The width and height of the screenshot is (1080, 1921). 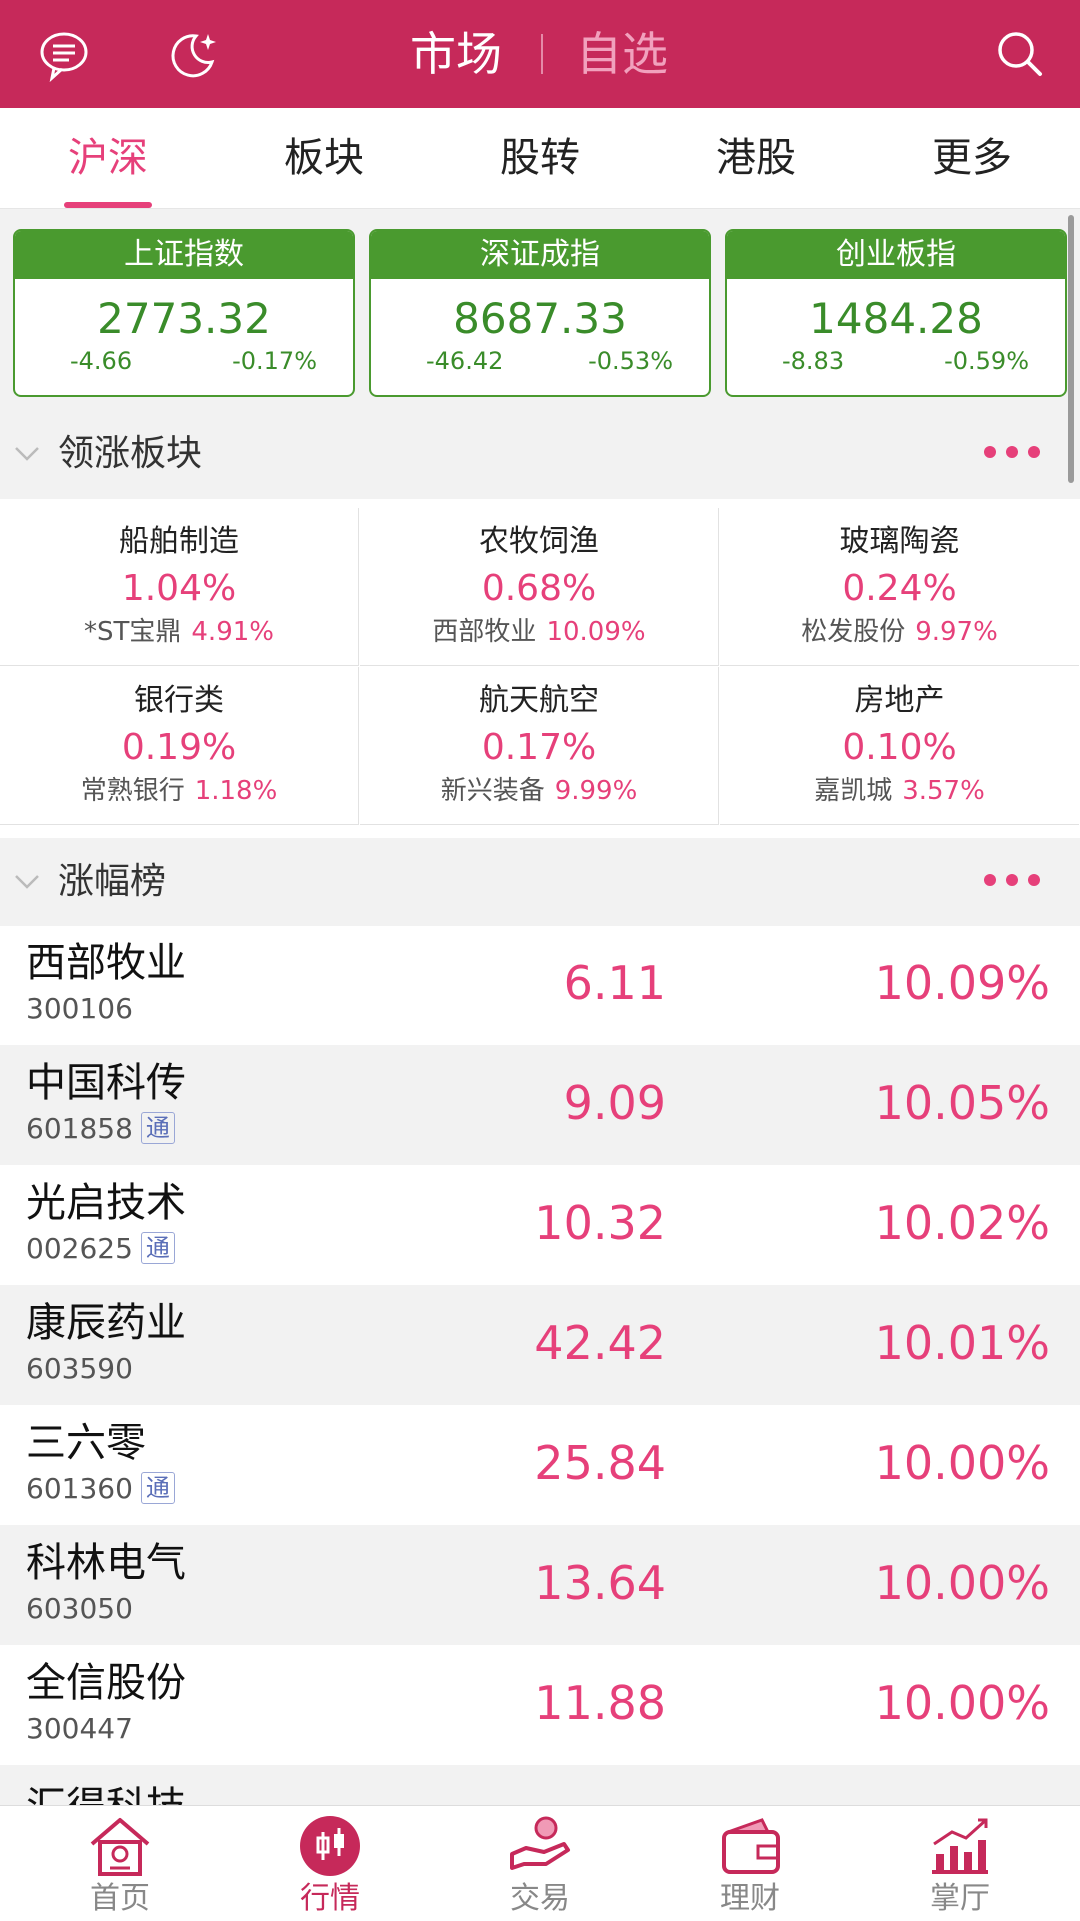 What do you see at coordinates (108, 158) in the screenshot?
I see `tab-shanghai-shenzhen: 沪深` at bounding box center [108, 158].